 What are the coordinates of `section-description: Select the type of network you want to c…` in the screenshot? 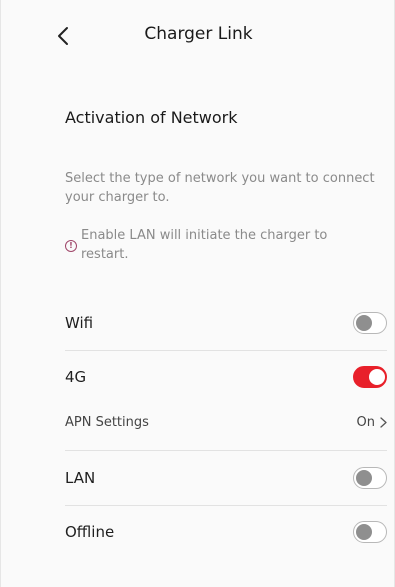 It's located at (220, 188).